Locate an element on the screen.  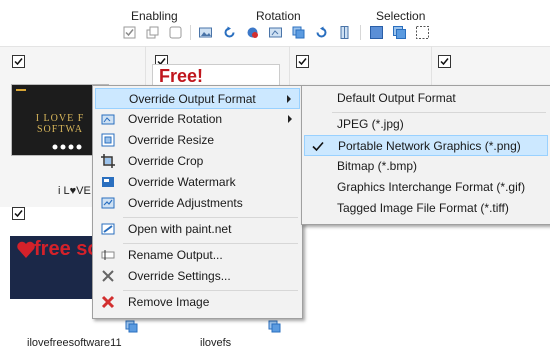
heart-logo is located at coordinates (26, 250).